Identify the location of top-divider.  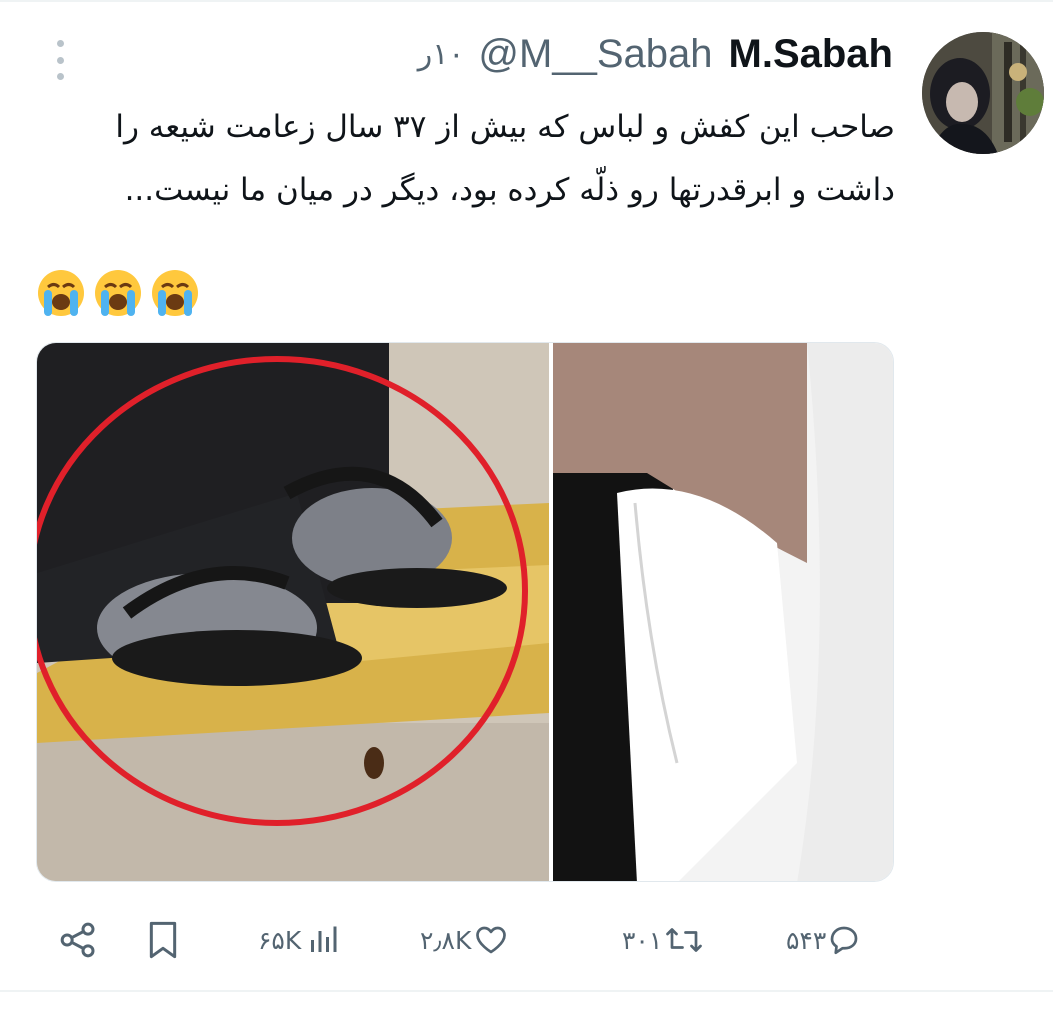
(526, 1).